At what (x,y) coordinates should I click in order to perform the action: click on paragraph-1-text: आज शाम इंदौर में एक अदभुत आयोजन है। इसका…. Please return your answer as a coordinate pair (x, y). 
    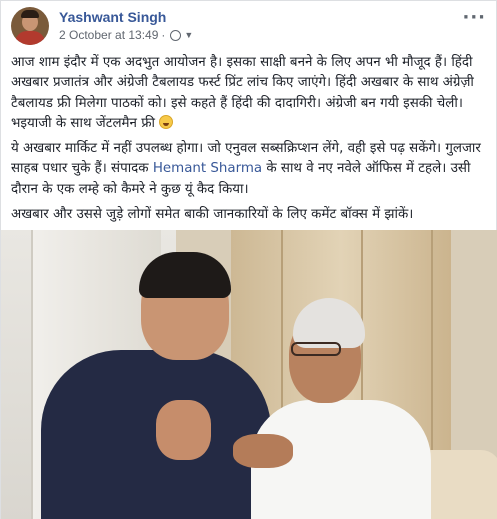
    Looking at the image, I should click on (242, 93).